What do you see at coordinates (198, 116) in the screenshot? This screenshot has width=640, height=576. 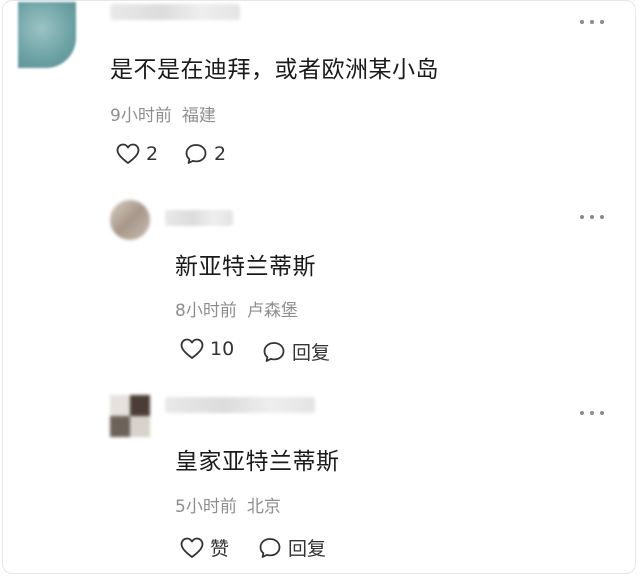 I see `location: 福建` at bounding box center [198, 116].